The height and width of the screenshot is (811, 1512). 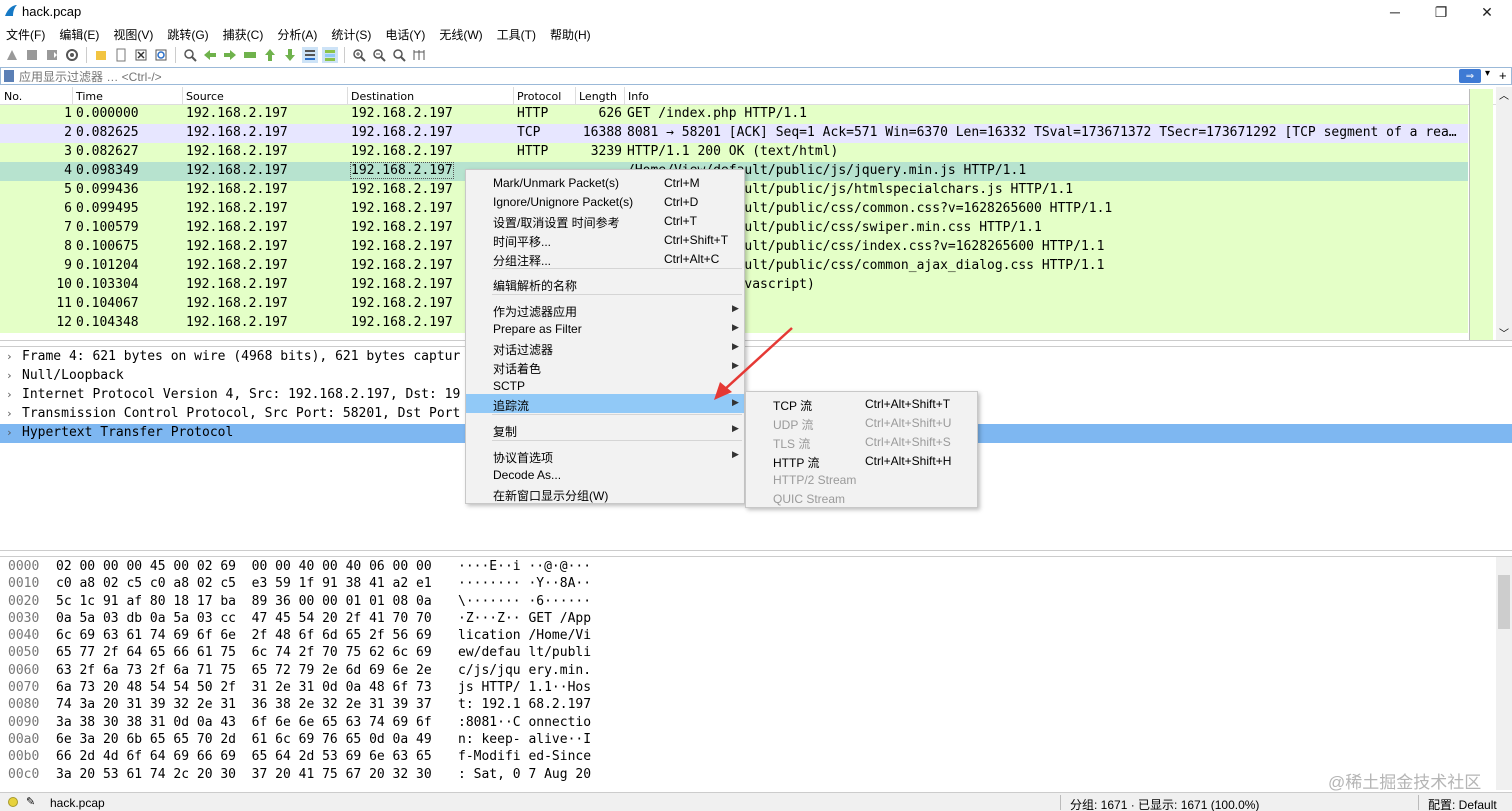 What do you see at coordinates (330, 55) in the screenshot?
I see `colorize-icon` at bounding box center [330, 55].